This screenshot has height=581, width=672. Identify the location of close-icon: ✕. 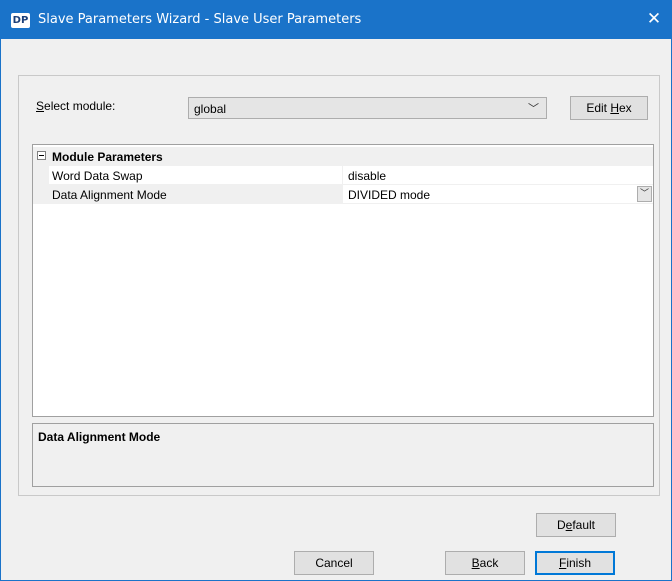
(654, 19).